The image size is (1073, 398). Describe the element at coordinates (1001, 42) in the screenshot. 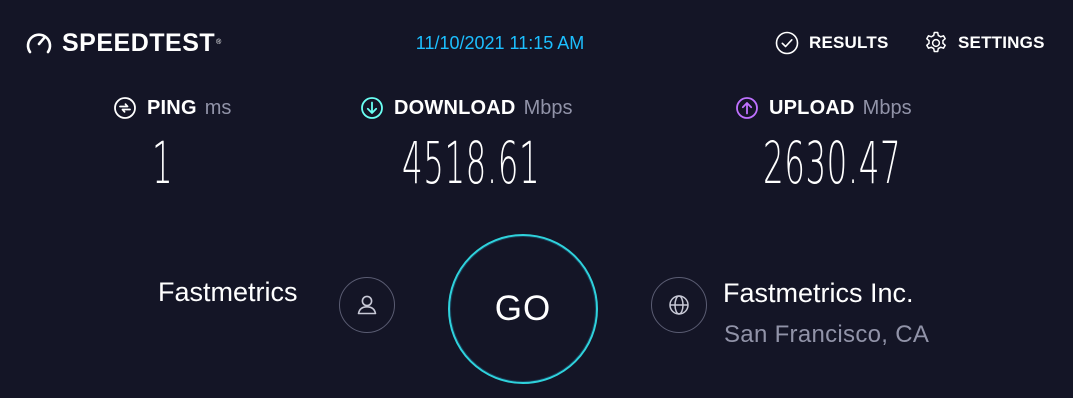

I see `settings-label: SETTINGS` at that location.